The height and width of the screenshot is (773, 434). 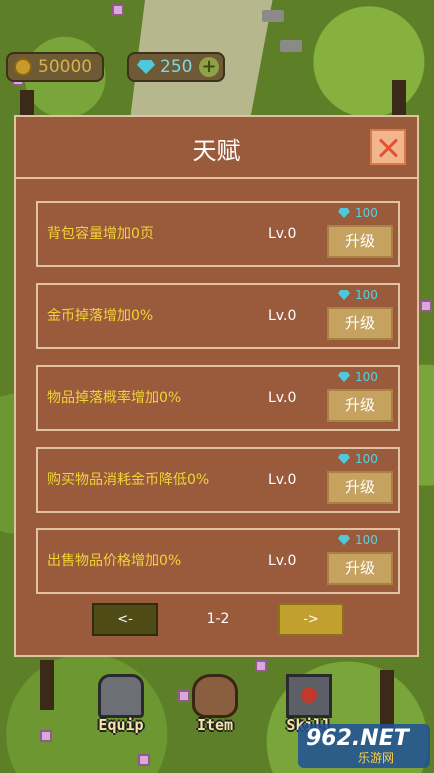 What do you see at coordinates (218, 316) in the screenshot?
I see `talent-row: 金币掉落增加0% Lv.0 100 升级` at bounding box center [218, 316].